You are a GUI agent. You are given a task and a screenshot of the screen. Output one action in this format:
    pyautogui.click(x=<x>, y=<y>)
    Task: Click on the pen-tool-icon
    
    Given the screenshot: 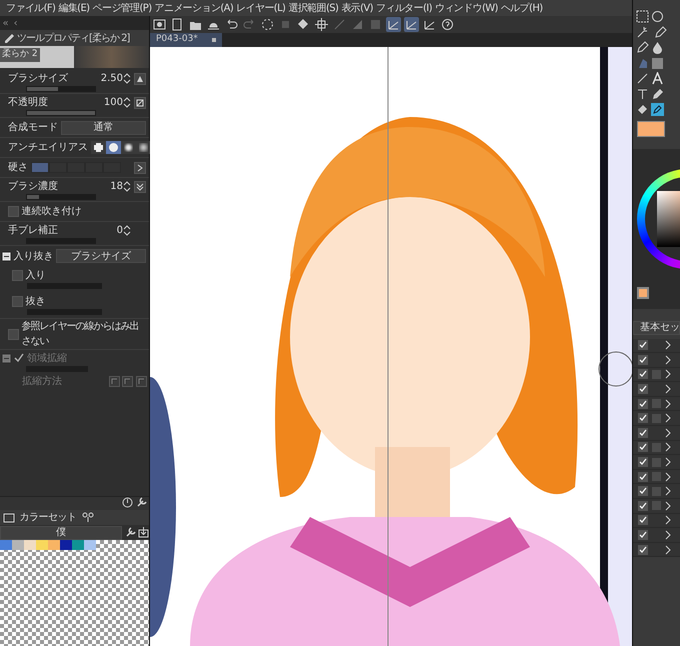 What is the action you would take?
    pyautogui.click(x=657, y=109)
    